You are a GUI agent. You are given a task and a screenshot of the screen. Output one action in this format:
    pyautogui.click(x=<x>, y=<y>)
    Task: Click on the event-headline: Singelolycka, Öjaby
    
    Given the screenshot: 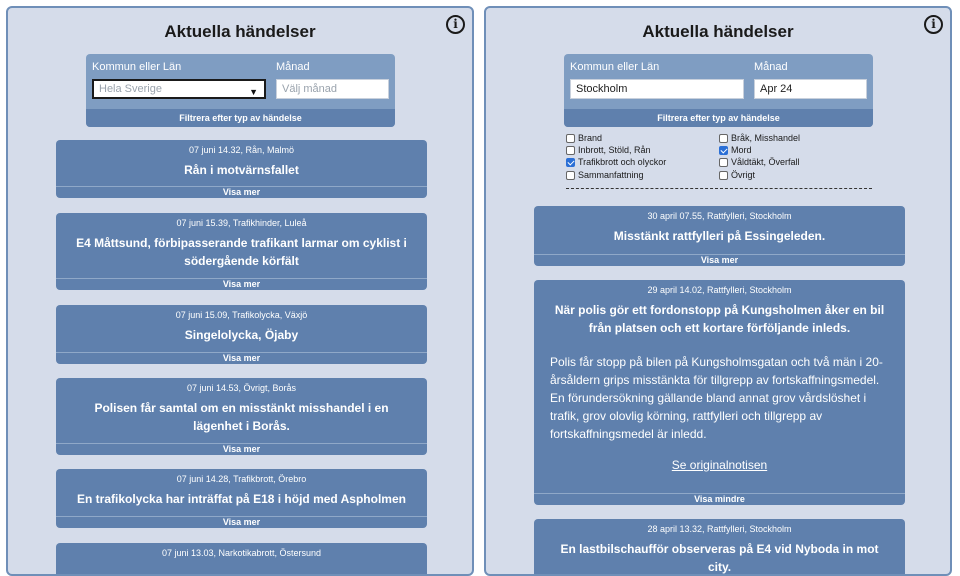 What is the action you would take?
    pyautogui.click(x=241, y=335)
    